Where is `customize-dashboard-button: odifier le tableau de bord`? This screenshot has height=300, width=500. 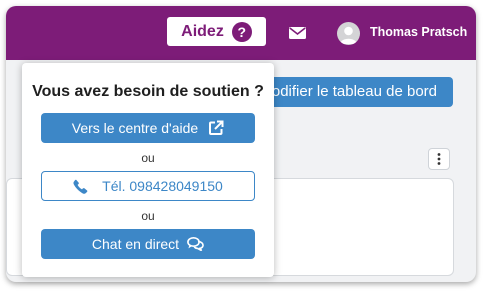 customize-dashboard-button: odifier le tableau de bord is located at coordinates (356, 92).